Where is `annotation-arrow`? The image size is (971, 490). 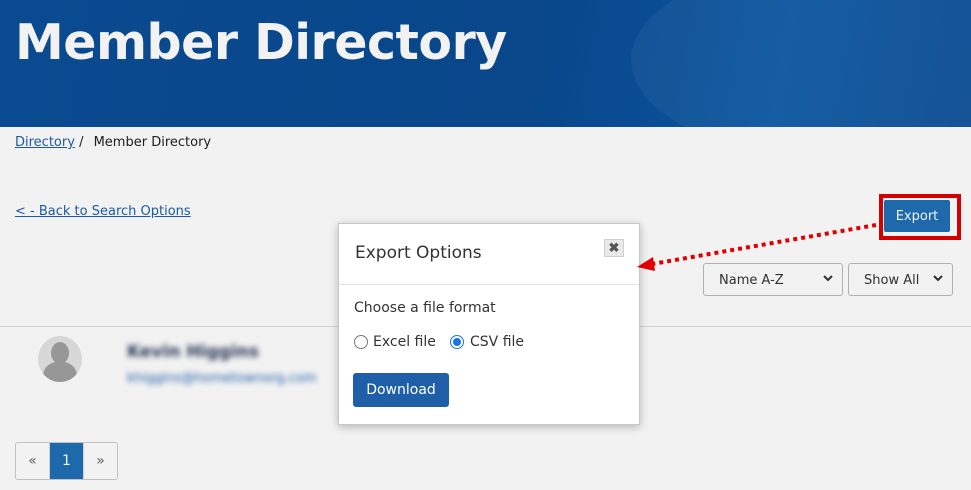 annotation-arrow is located at coordinates (757, 247).